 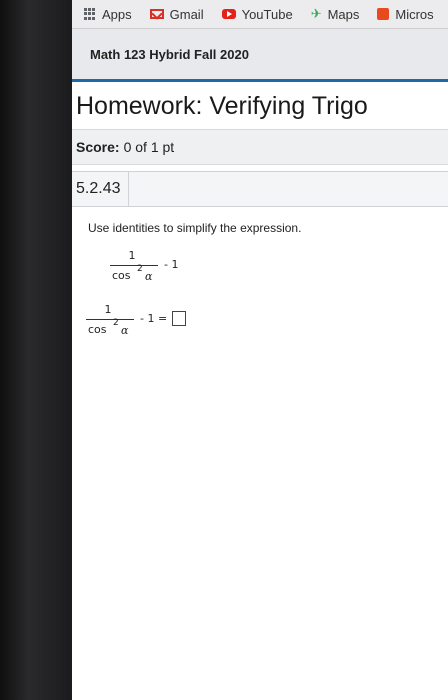 I want to click on bookmark-label: Apps, so click(x=117, y=14).